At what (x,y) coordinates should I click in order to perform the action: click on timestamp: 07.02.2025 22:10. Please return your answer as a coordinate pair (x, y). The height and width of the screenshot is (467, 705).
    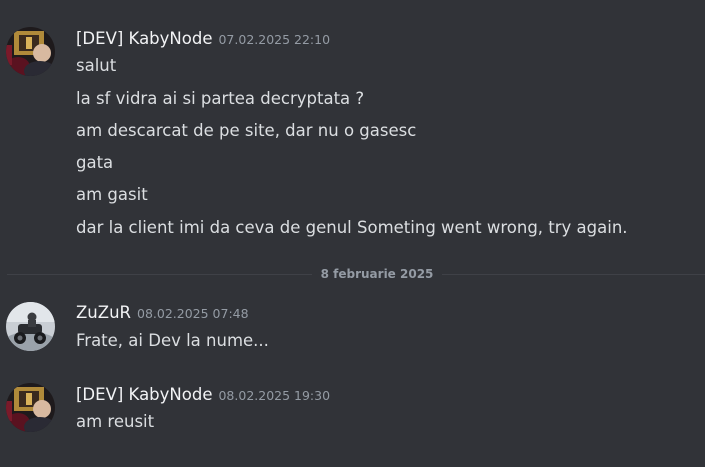
    Looking at the image, I should click on (274, 39).